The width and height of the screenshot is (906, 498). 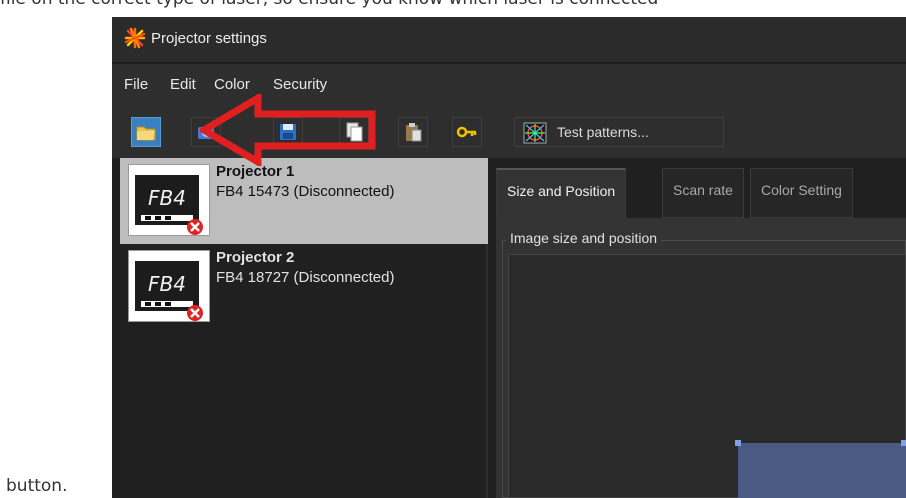 I want to click on document-text-button: button., so click(x=37, y=486).